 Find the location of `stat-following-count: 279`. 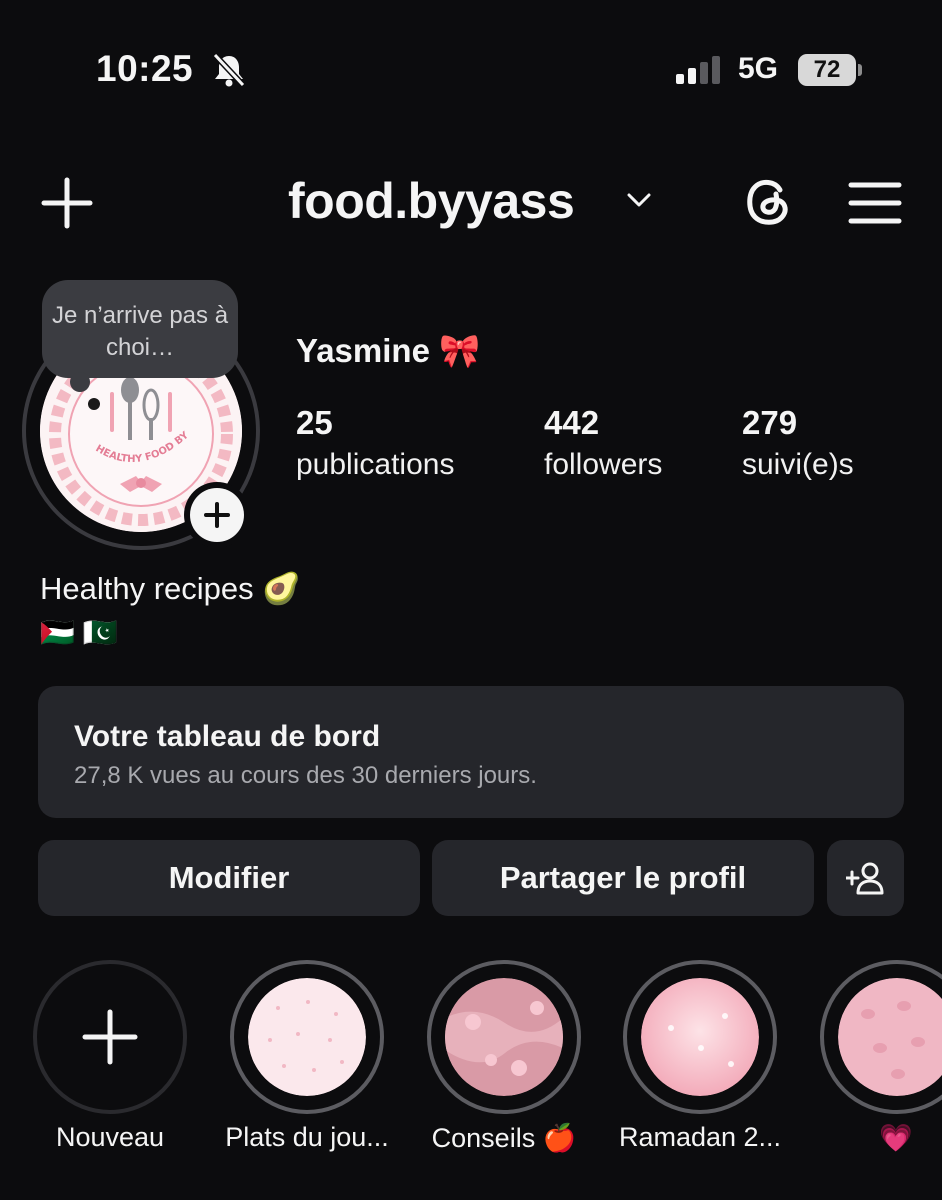

stat-following-count: 279 is located at coordinates (769, 423).